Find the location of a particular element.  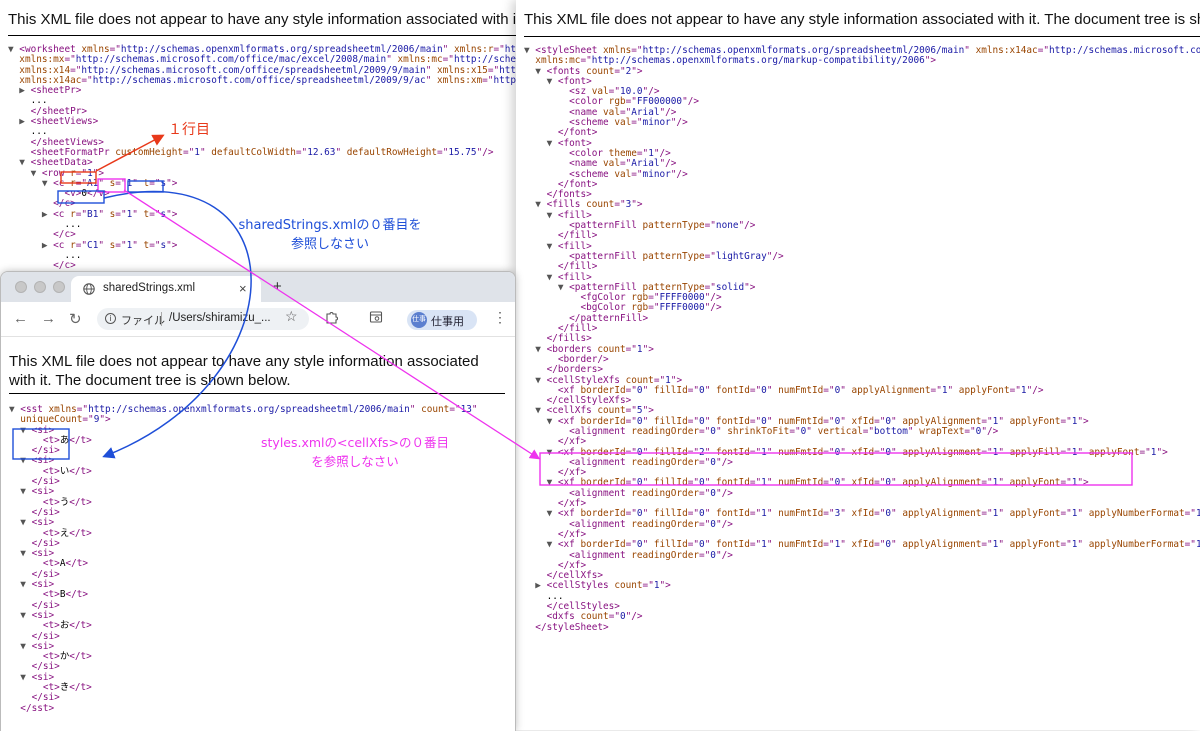

profile-name: 仕事用 is located at coordinates (447, 322).